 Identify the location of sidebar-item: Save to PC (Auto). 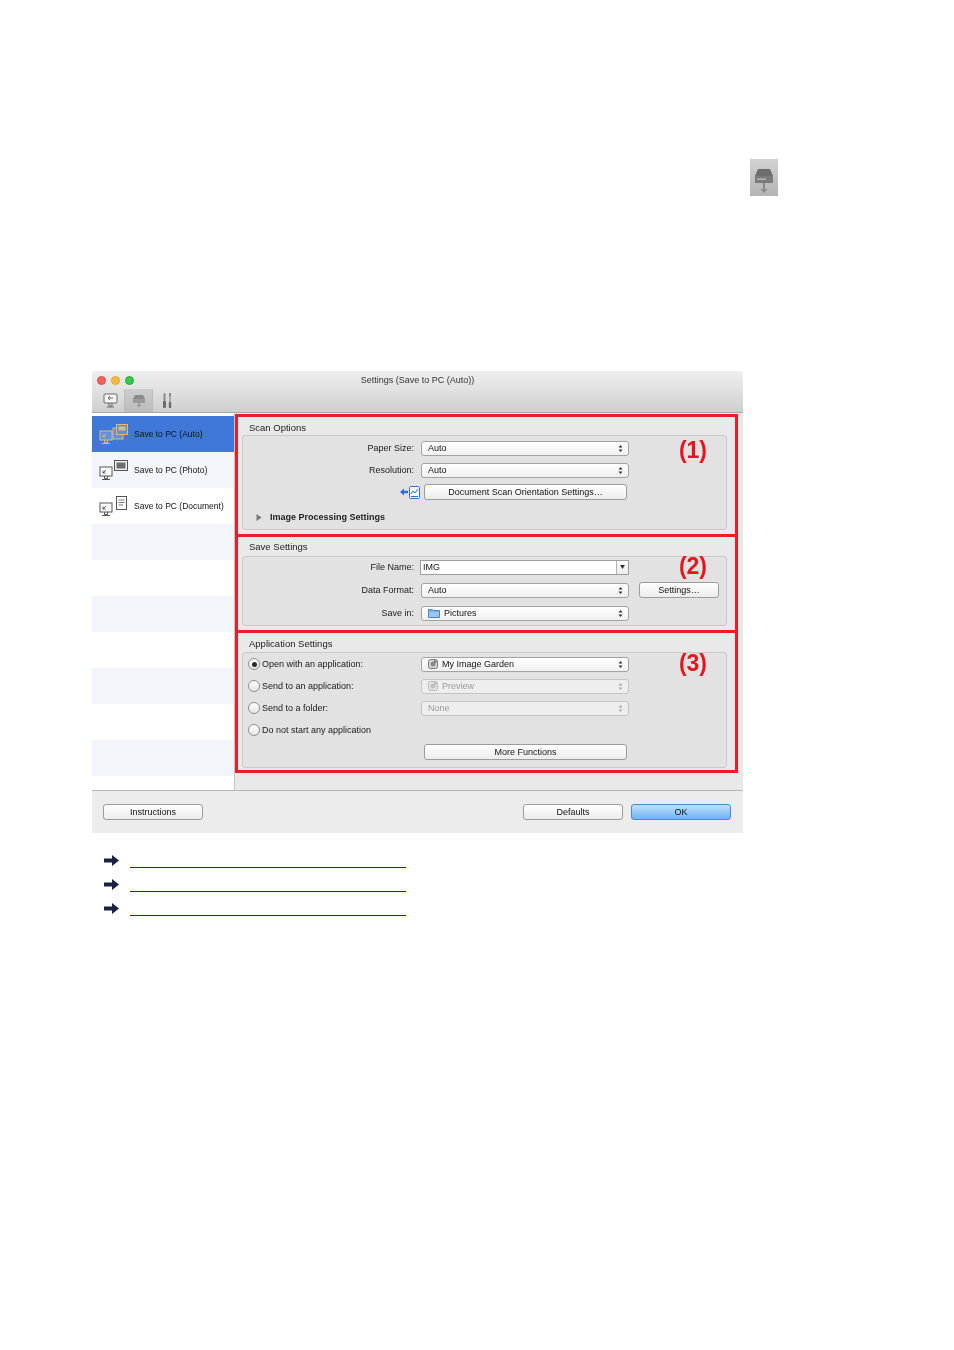
(163, 434).